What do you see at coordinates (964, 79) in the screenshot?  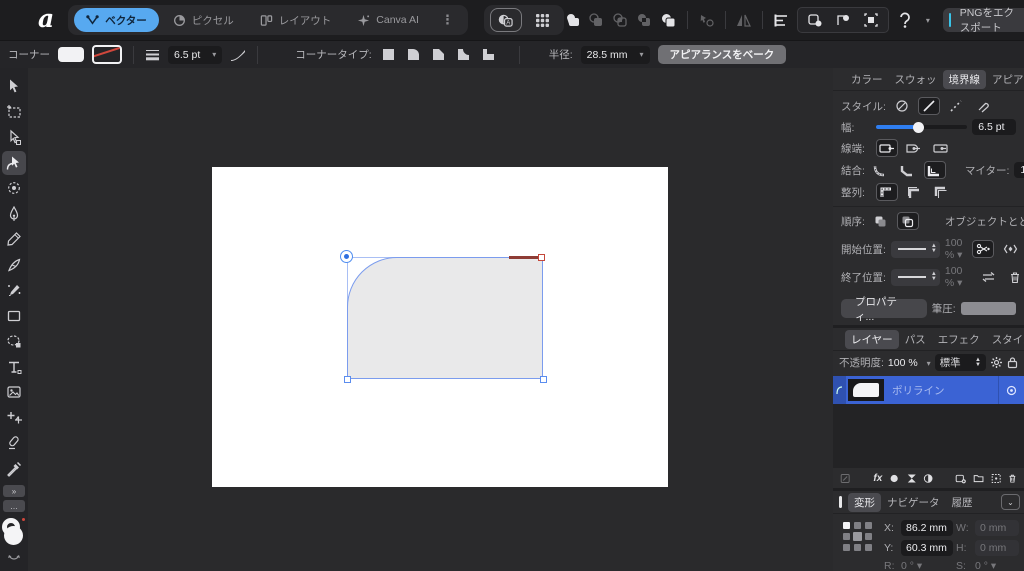 I see `tab-stroke: 境界線` at bounding box center [964, 79].